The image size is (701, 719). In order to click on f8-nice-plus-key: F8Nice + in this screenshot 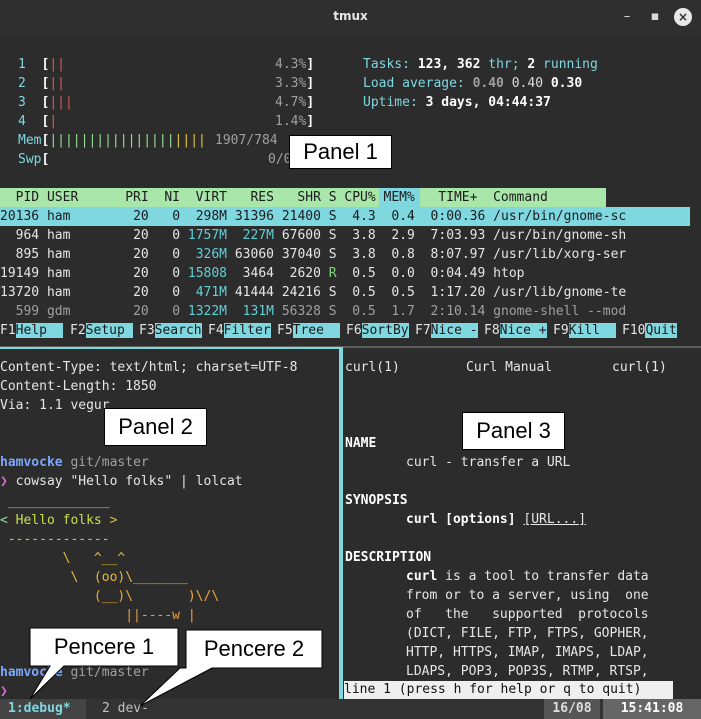, I will do `click(515, 330)`.